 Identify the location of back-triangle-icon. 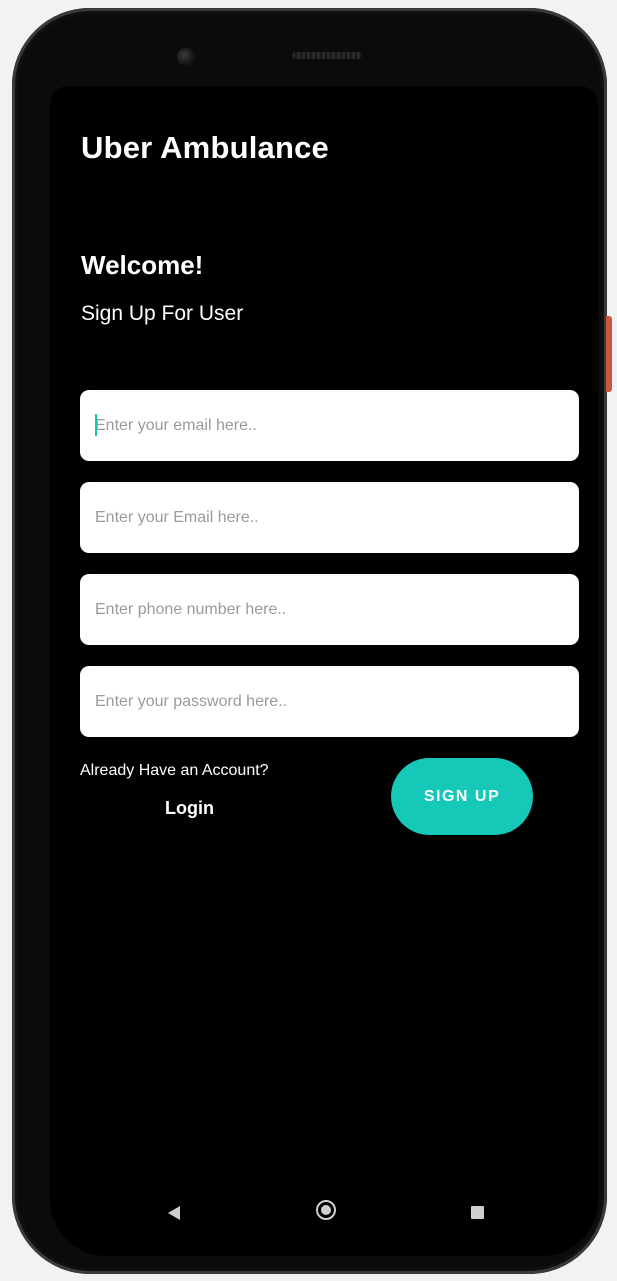
(174, 1213).